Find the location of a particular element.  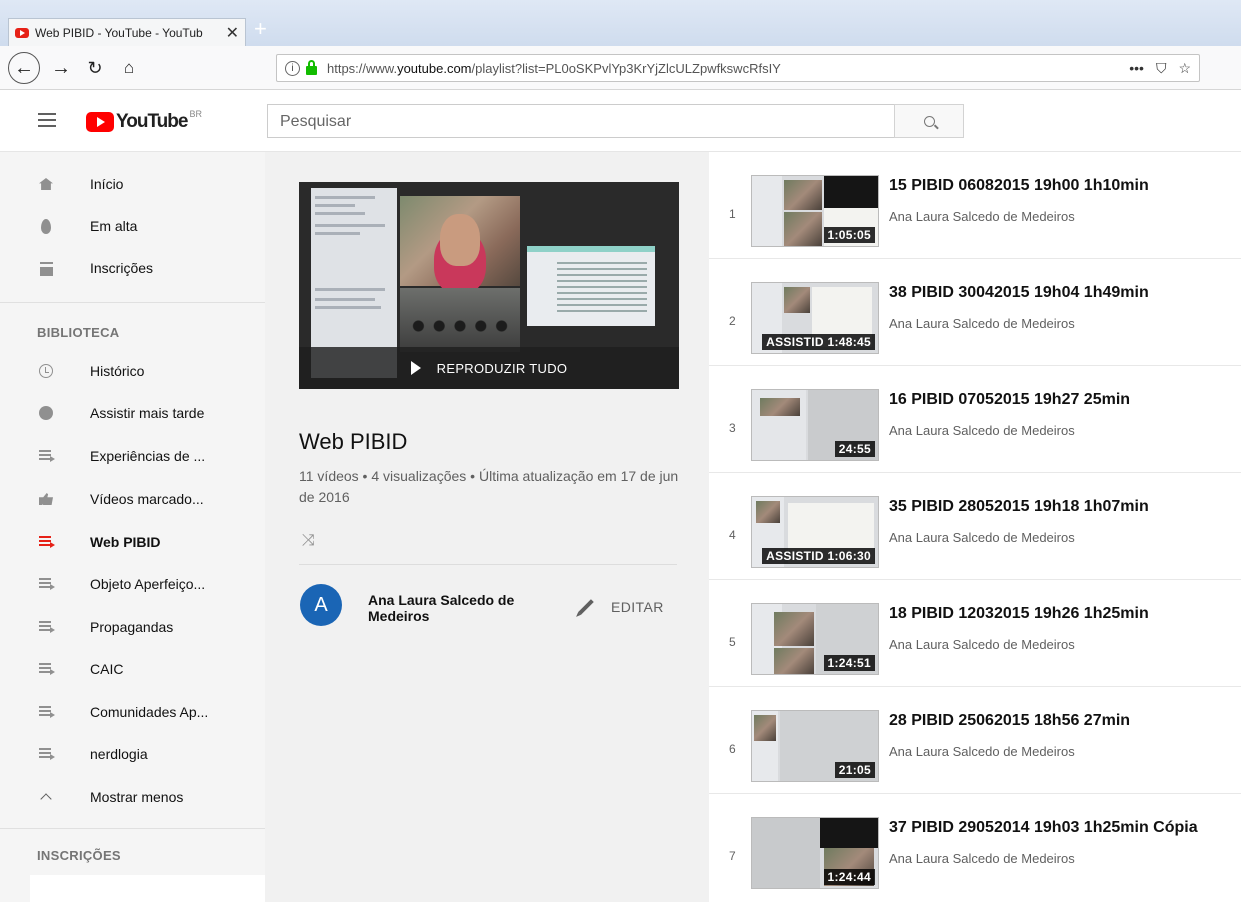

sidebar-item-inicio: Início is located at coordinates (132, 184).